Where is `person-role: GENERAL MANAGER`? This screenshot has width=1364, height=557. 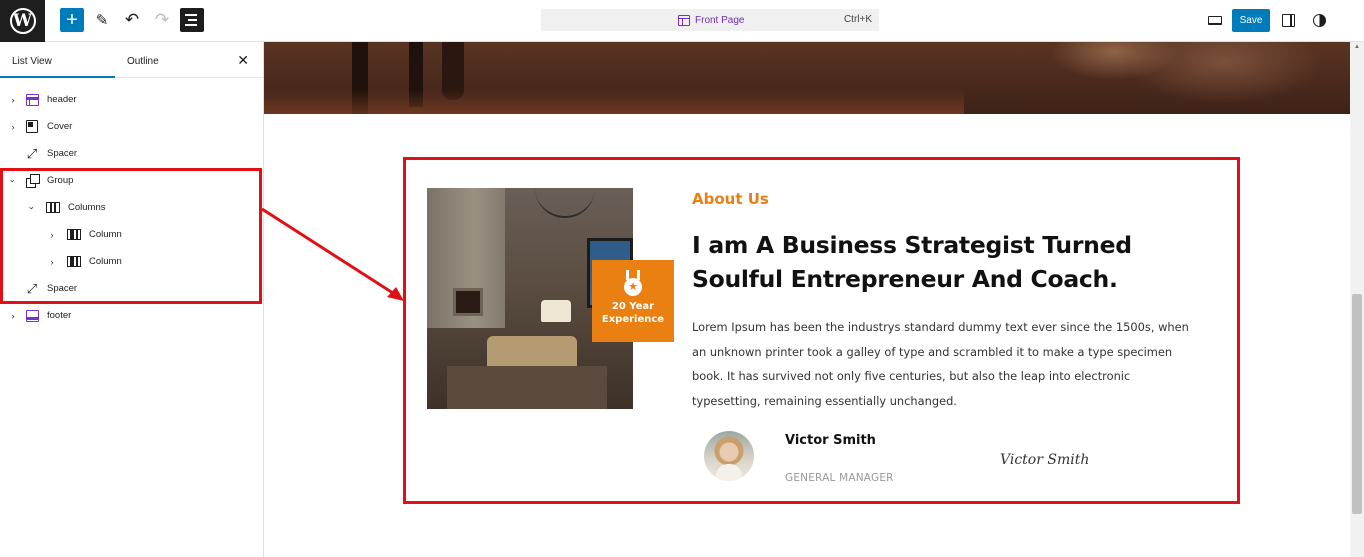
person-role: GENERAL MANAGER is located at coordinates (839, 478).